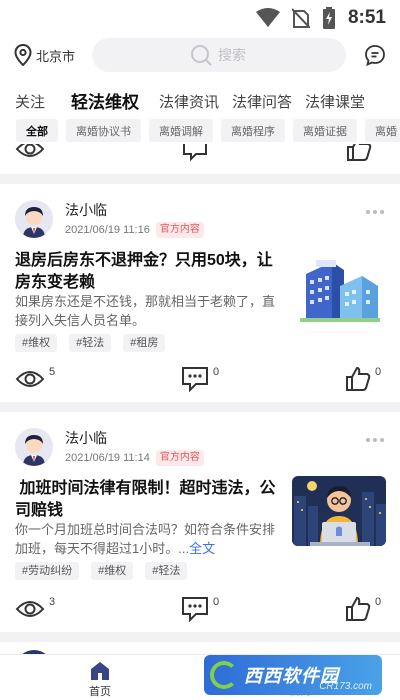 The height and width of the screenshot is (700, 400). I want to click on post-actions: 5 0 0, so click(200, 382).